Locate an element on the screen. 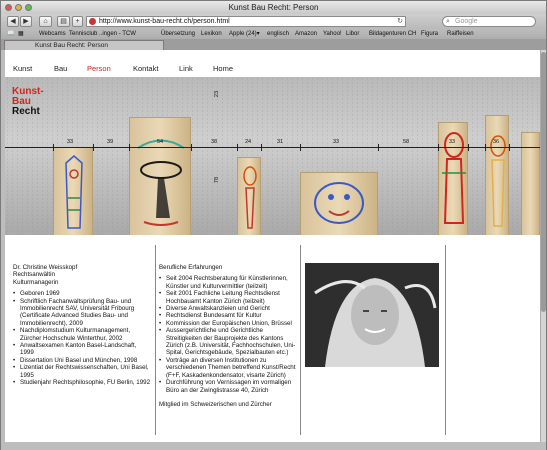 This screenshot has height=450, width=547. home-icon: ⌂ is located at coordinates (45, 21).